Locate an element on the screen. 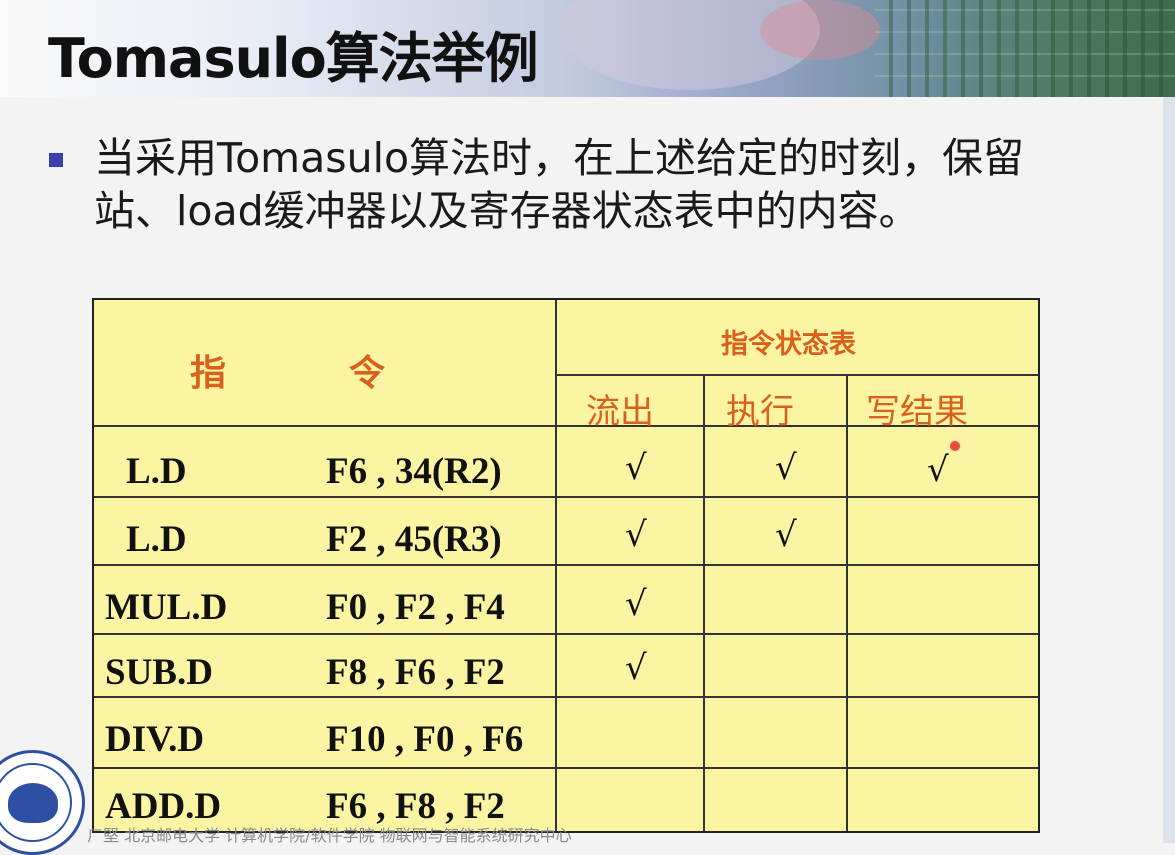 This screenshot has width=1175, height=855. row-1-issue-check: √ is located at coordinates (636, 468).